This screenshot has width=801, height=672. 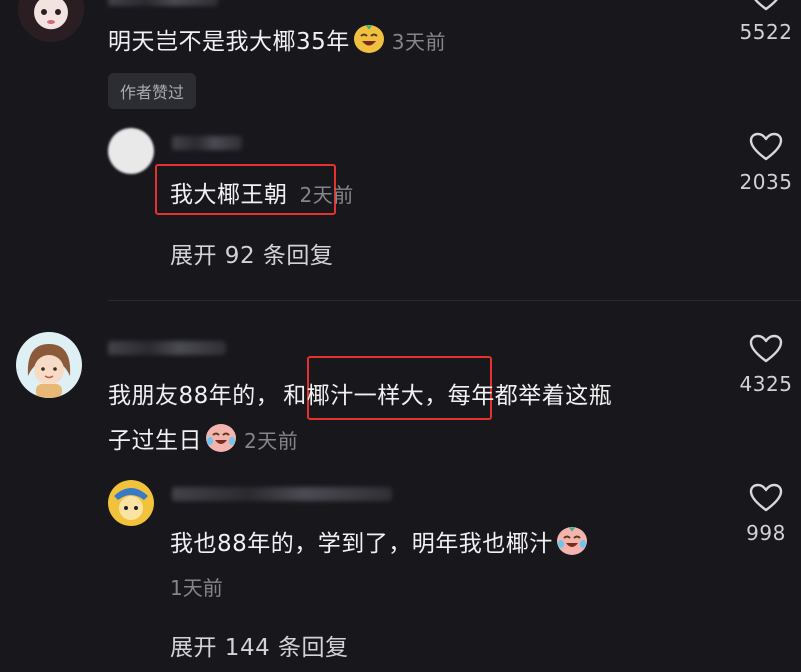 I want to click on reply-body: 我也88年的，学到了，明年我也椰汁, so click(x=361, y=544).